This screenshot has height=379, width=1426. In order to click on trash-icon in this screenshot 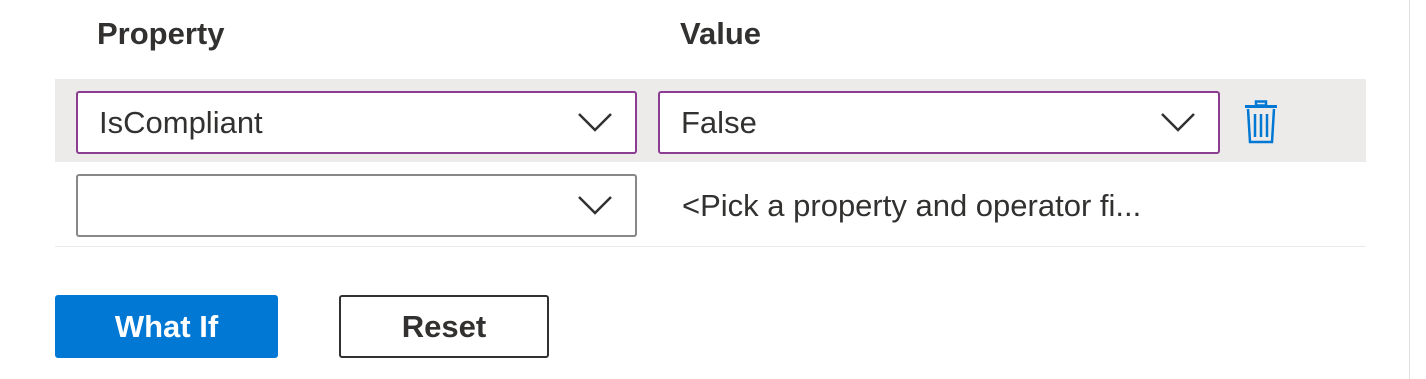, I will do `click(1261, 122)`.